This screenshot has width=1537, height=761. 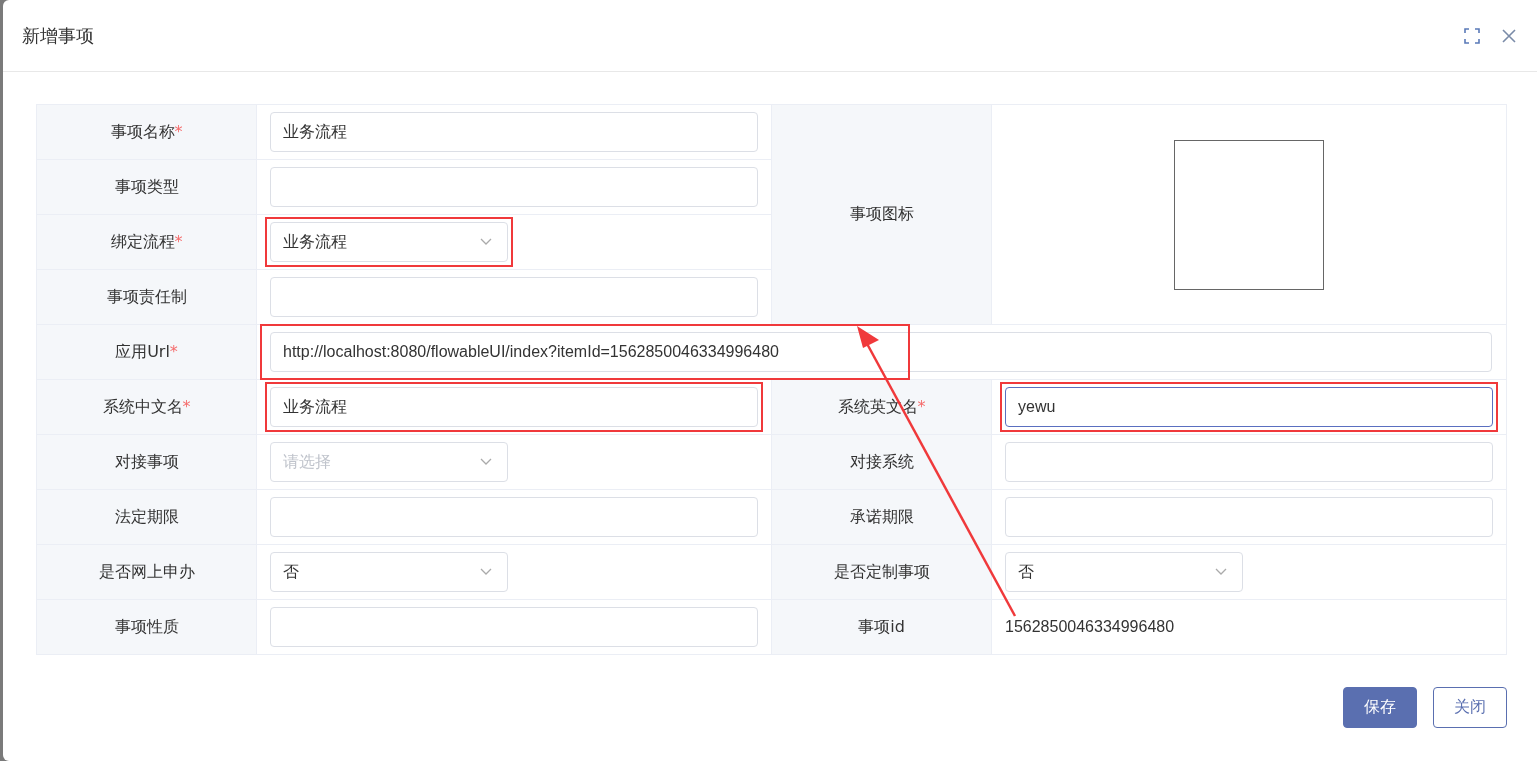 I want to click on field-label: 事项名称, so click(x=142, y=131).